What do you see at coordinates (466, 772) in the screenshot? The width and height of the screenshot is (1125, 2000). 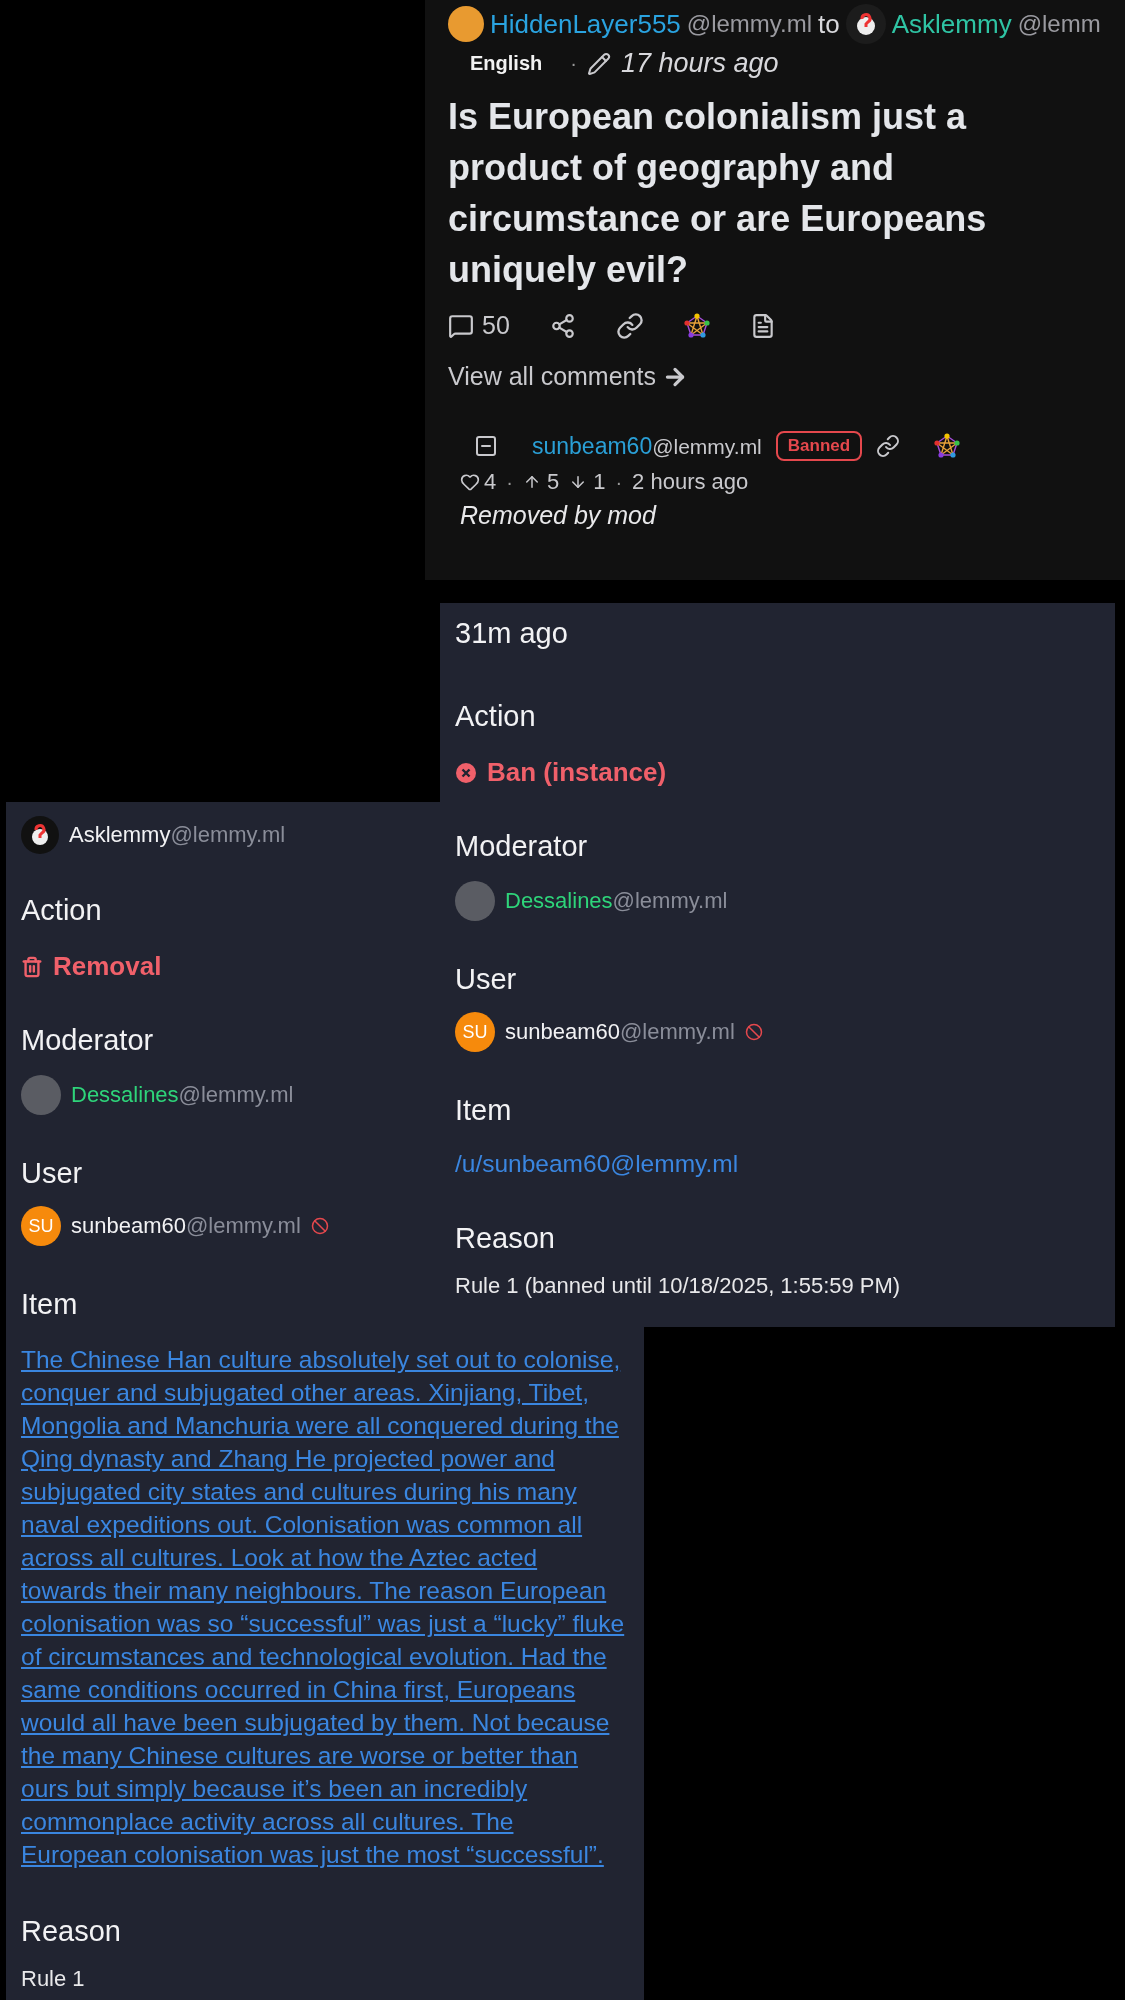 I see `ban-icon` at bounding box center [466, 772].